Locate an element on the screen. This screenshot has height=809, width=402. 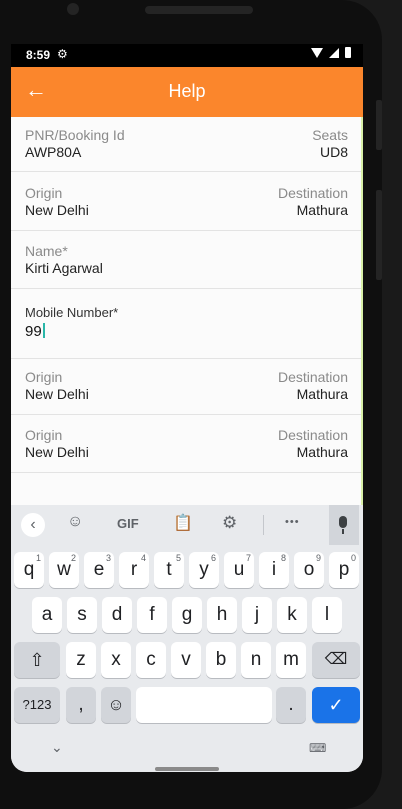
more-options-icon: ••• is located at coordinates (292, 522).